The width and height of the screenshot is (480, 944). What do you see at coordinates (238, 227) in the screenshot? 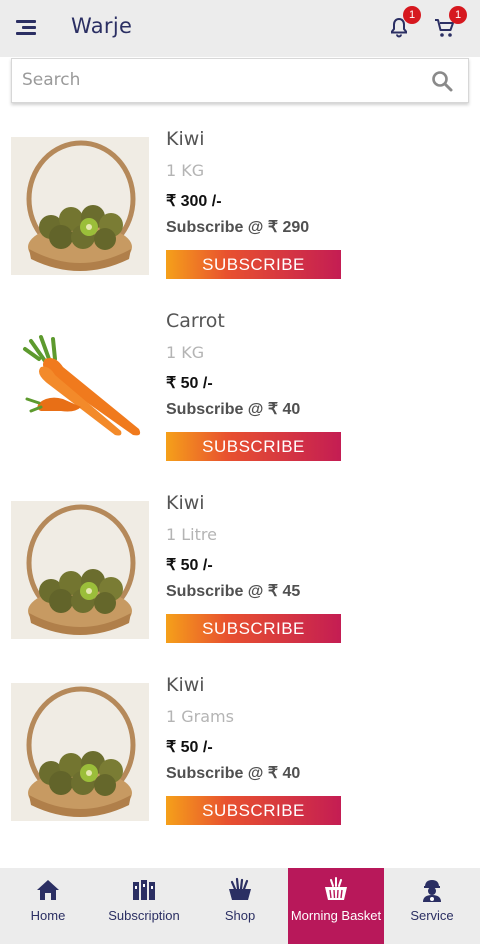
I see `subscribe-price: Subscribe @ ₹ 290` at bounding box center [238, 227].